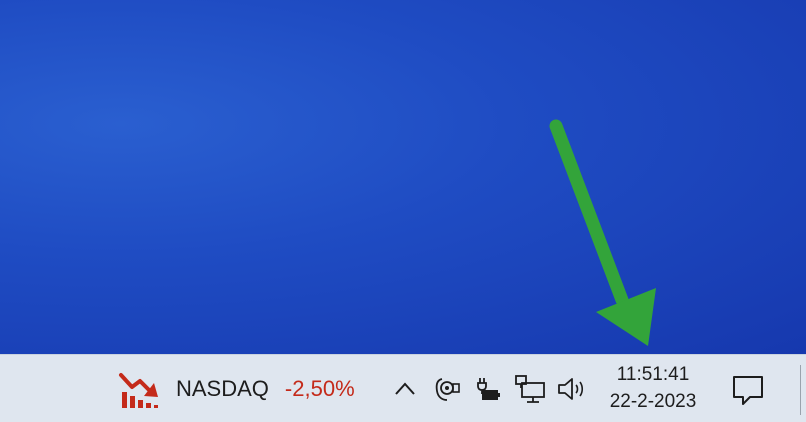 This screenshot has width=806, height=422. Describe the element at coordinates (653, 388) in the screenshot. I see `taskbar-clock: 11:51:41 22-2-2023` at that location.